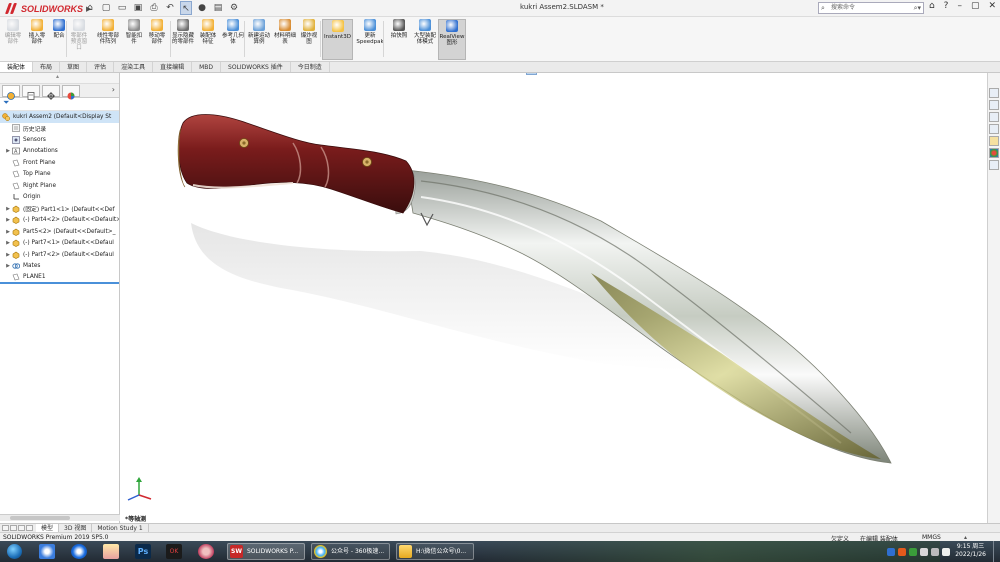  Describe the element at coordinates (134, 67) in the screenshot. I see `command-tab-4: 渲染工具` at that location.